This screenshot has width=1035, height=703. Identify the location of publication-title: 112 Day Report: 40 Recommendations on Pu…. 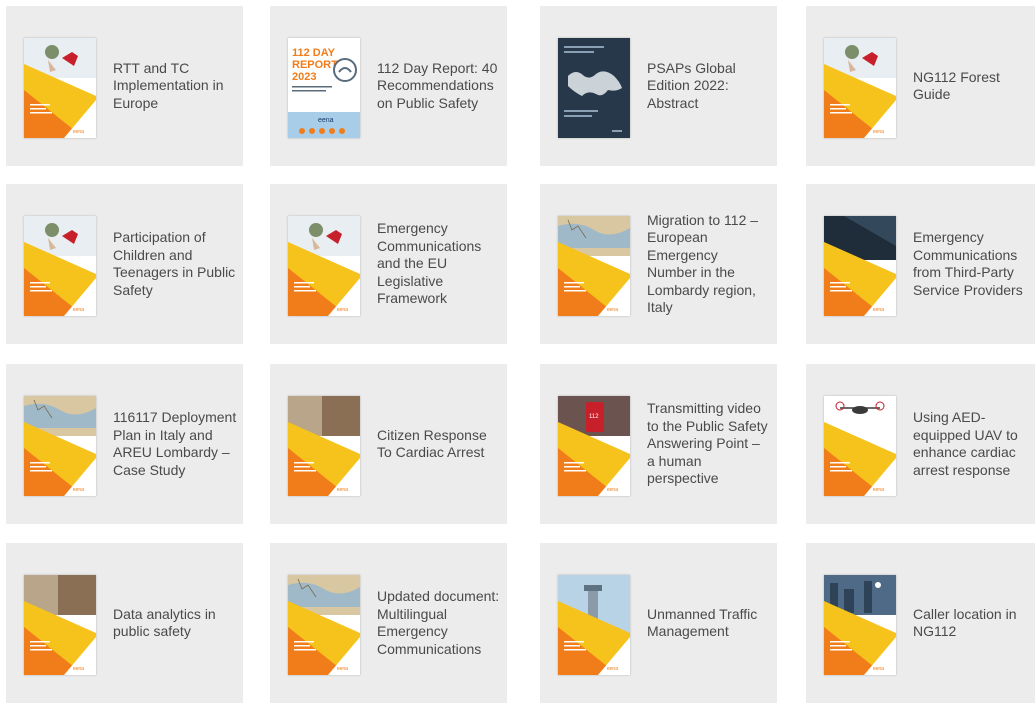
(439, 86).